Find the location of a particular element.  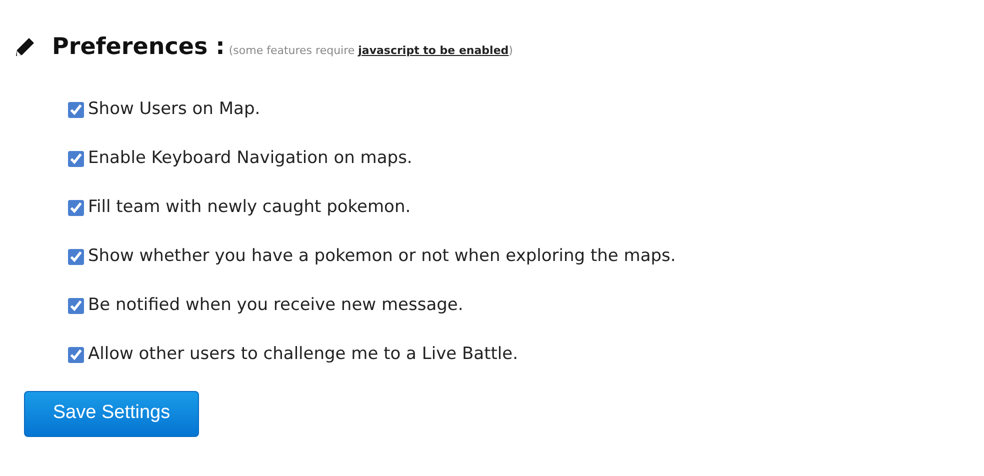

option-label: Enable Keyboard Navigation on maps. is located at coordinates (250, 158).